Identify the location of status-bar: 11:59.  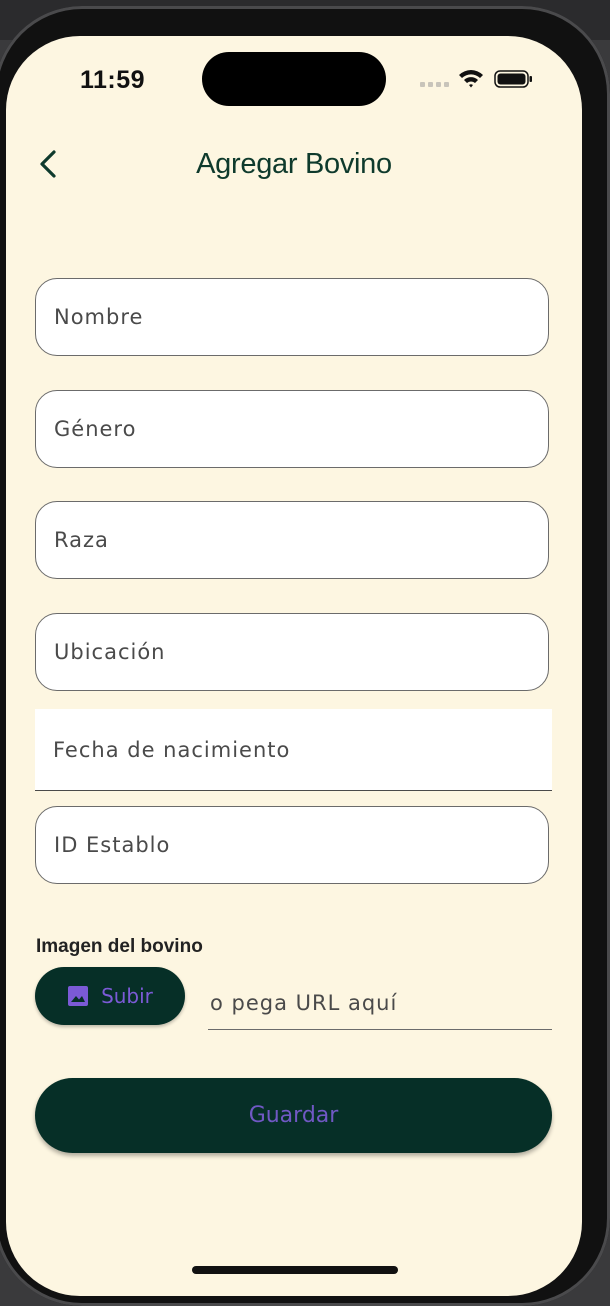
(294, 81).